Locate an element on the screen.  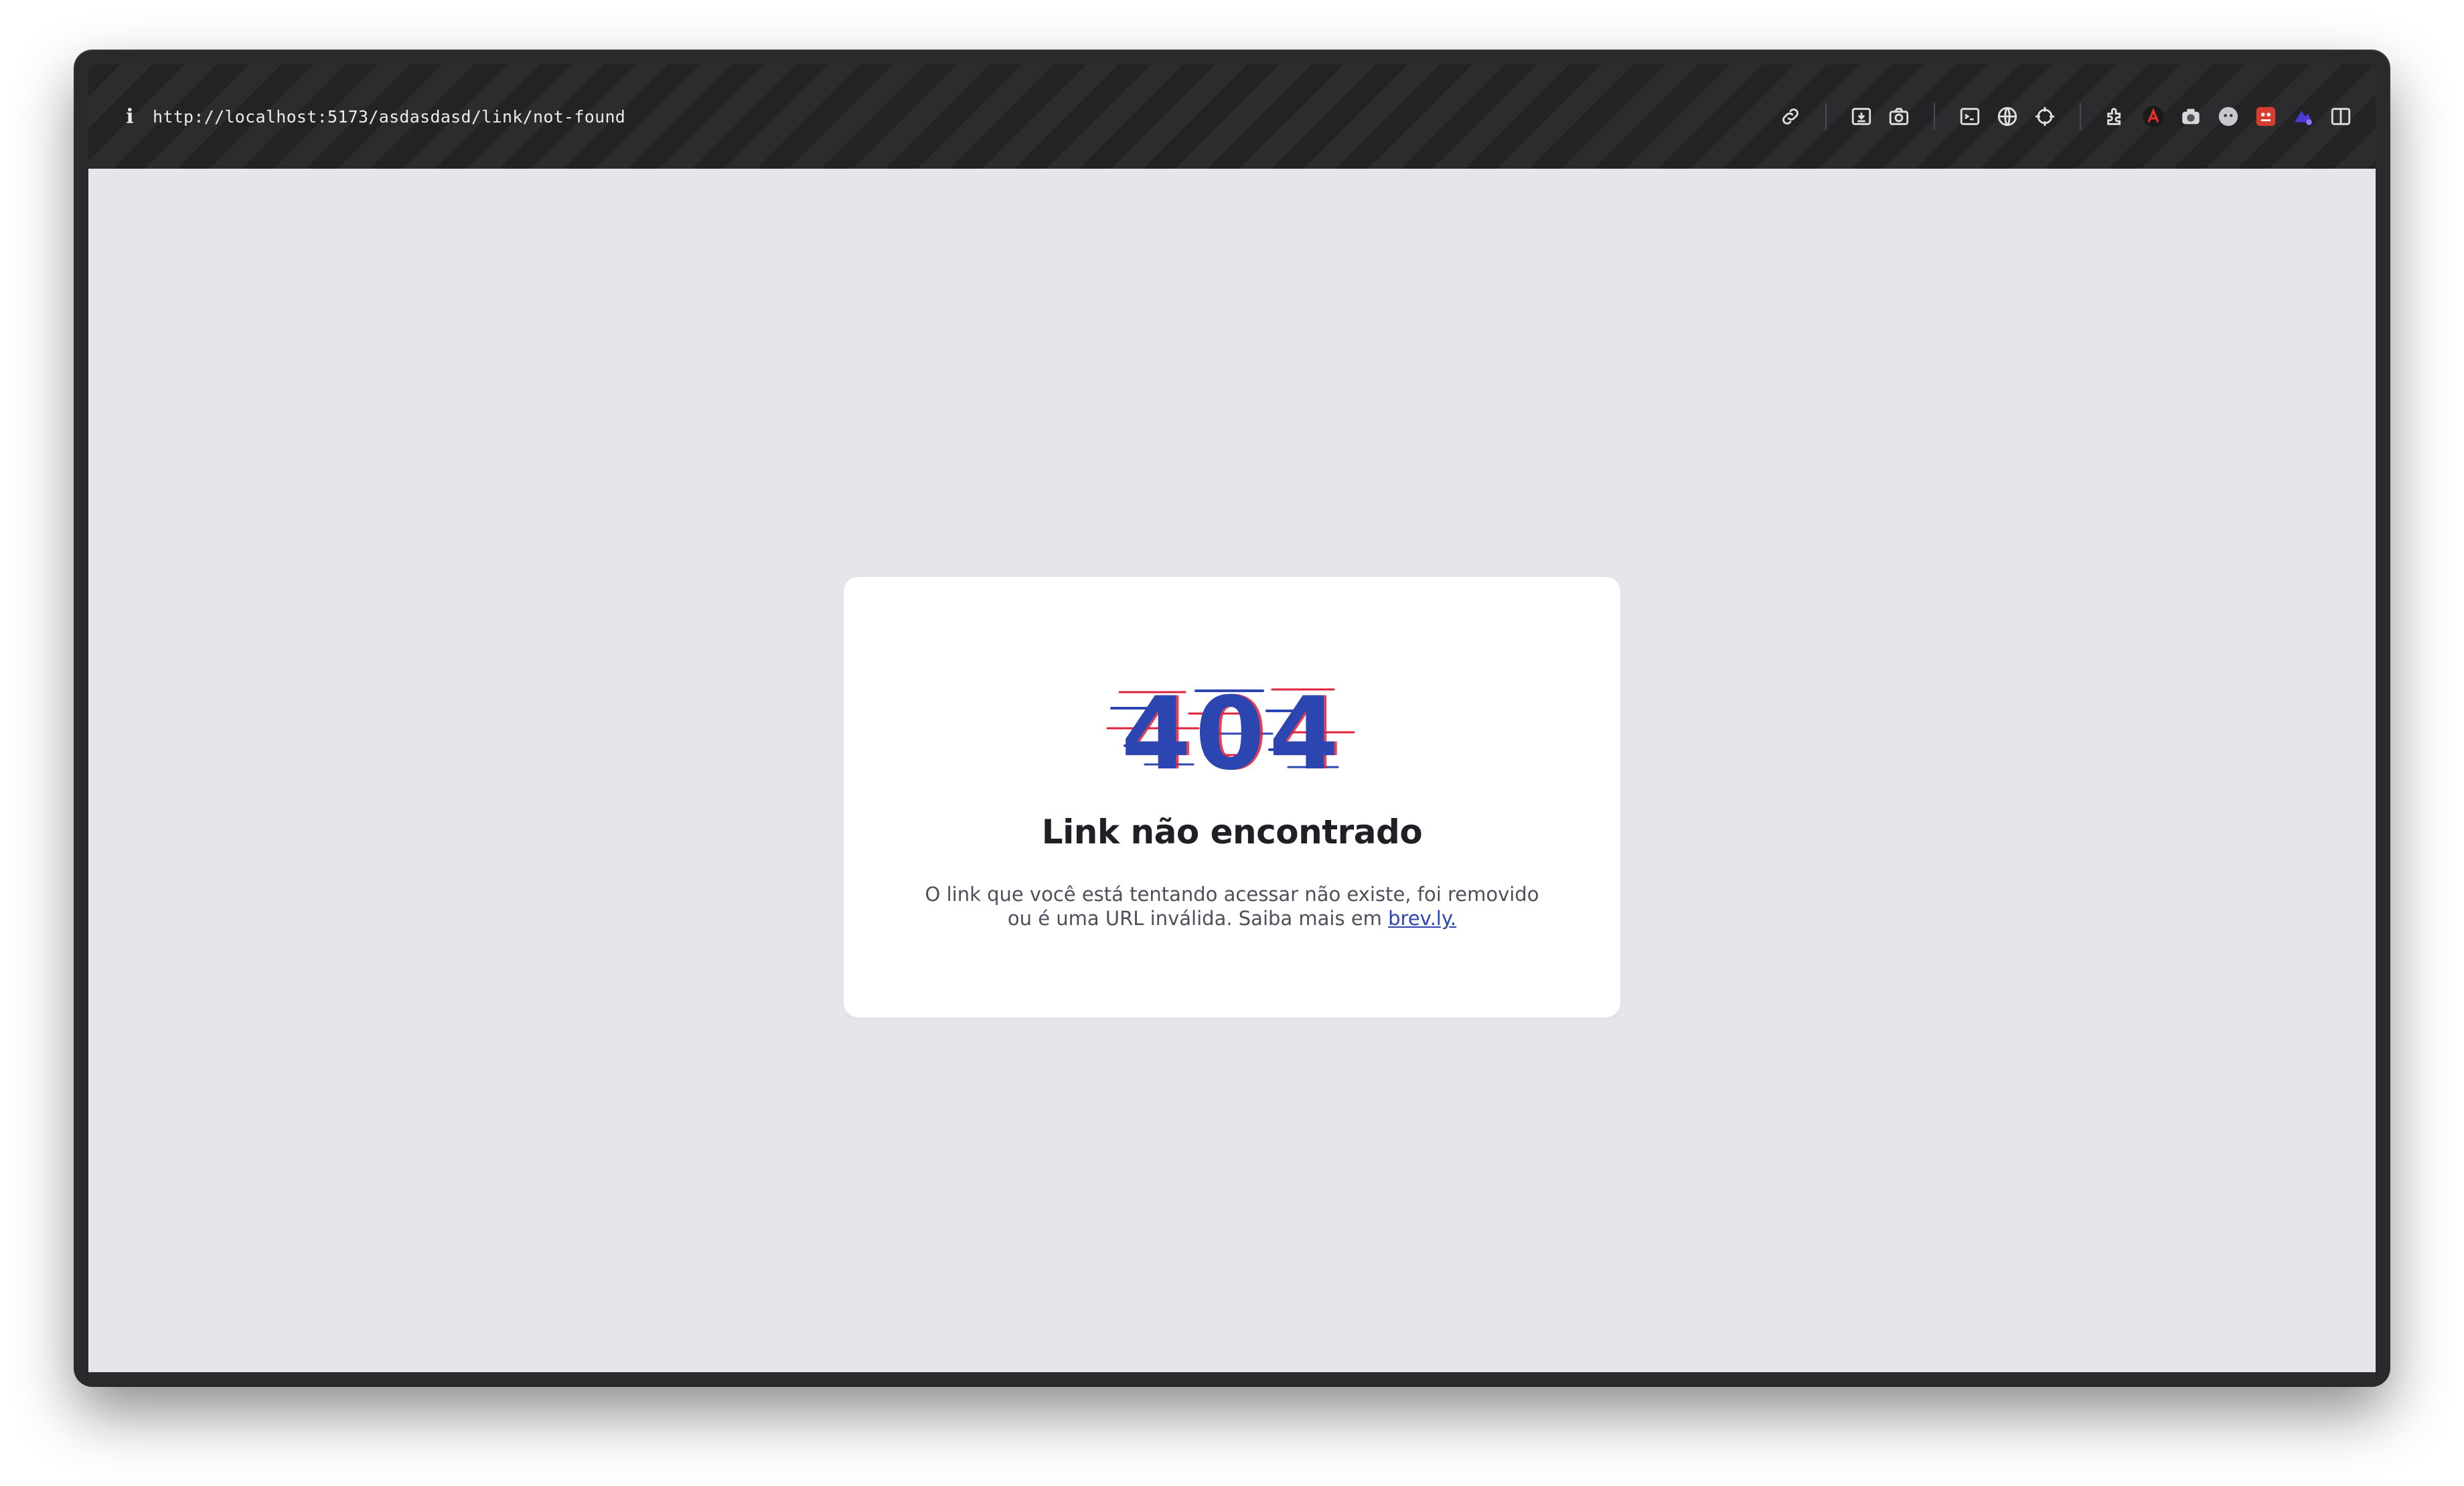
link-icon is located at coordinates (1790, 117).